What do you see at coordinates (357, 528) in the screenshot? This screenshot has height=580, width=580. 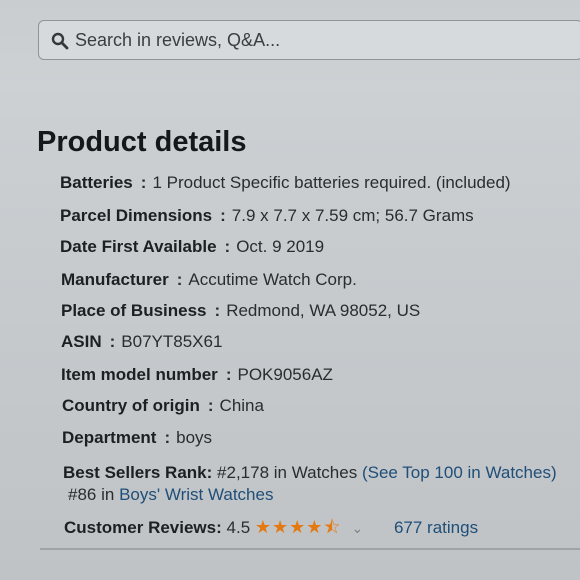 I see `chevron-down-icon: ⌄` at bounding box center [357, 528].